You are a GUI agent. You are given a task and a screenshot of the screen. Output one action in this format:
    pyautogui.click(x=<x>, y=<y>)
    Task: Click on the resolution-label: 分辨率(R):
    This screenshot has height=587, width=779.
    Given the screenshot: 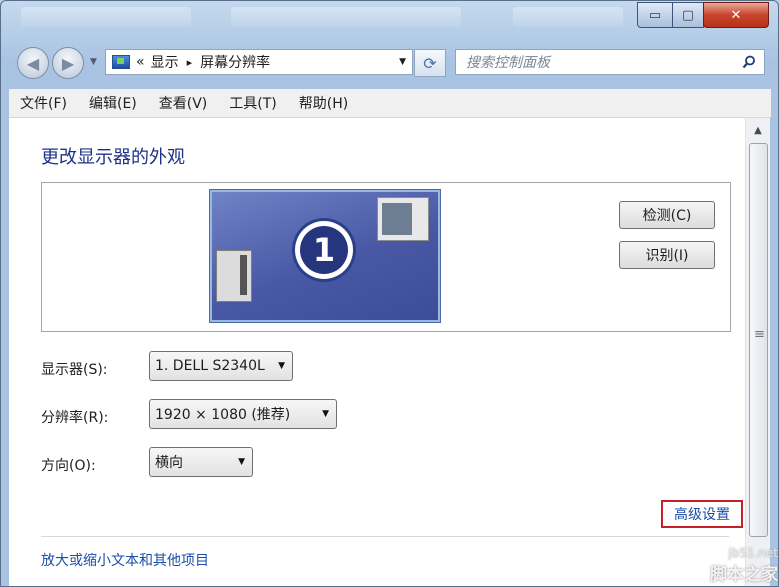 What is the action you would take?
    pyautogui.click(x=75, y=418)
    